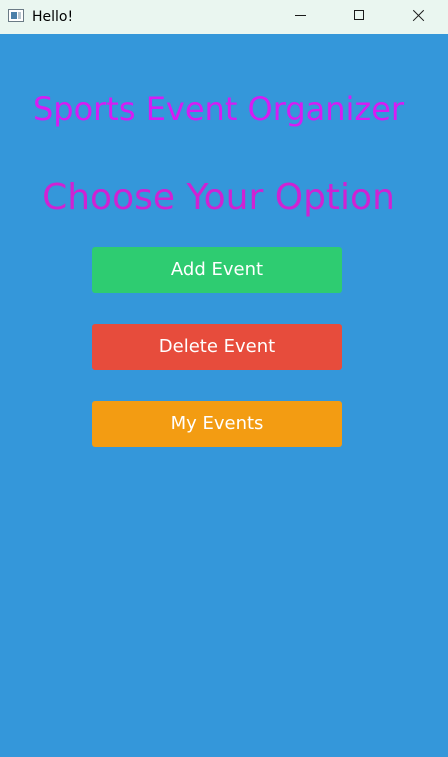 Image resolution: width=448 pixels, height=757 pixels. I want to click on maximize-icon, so click(359, 15).